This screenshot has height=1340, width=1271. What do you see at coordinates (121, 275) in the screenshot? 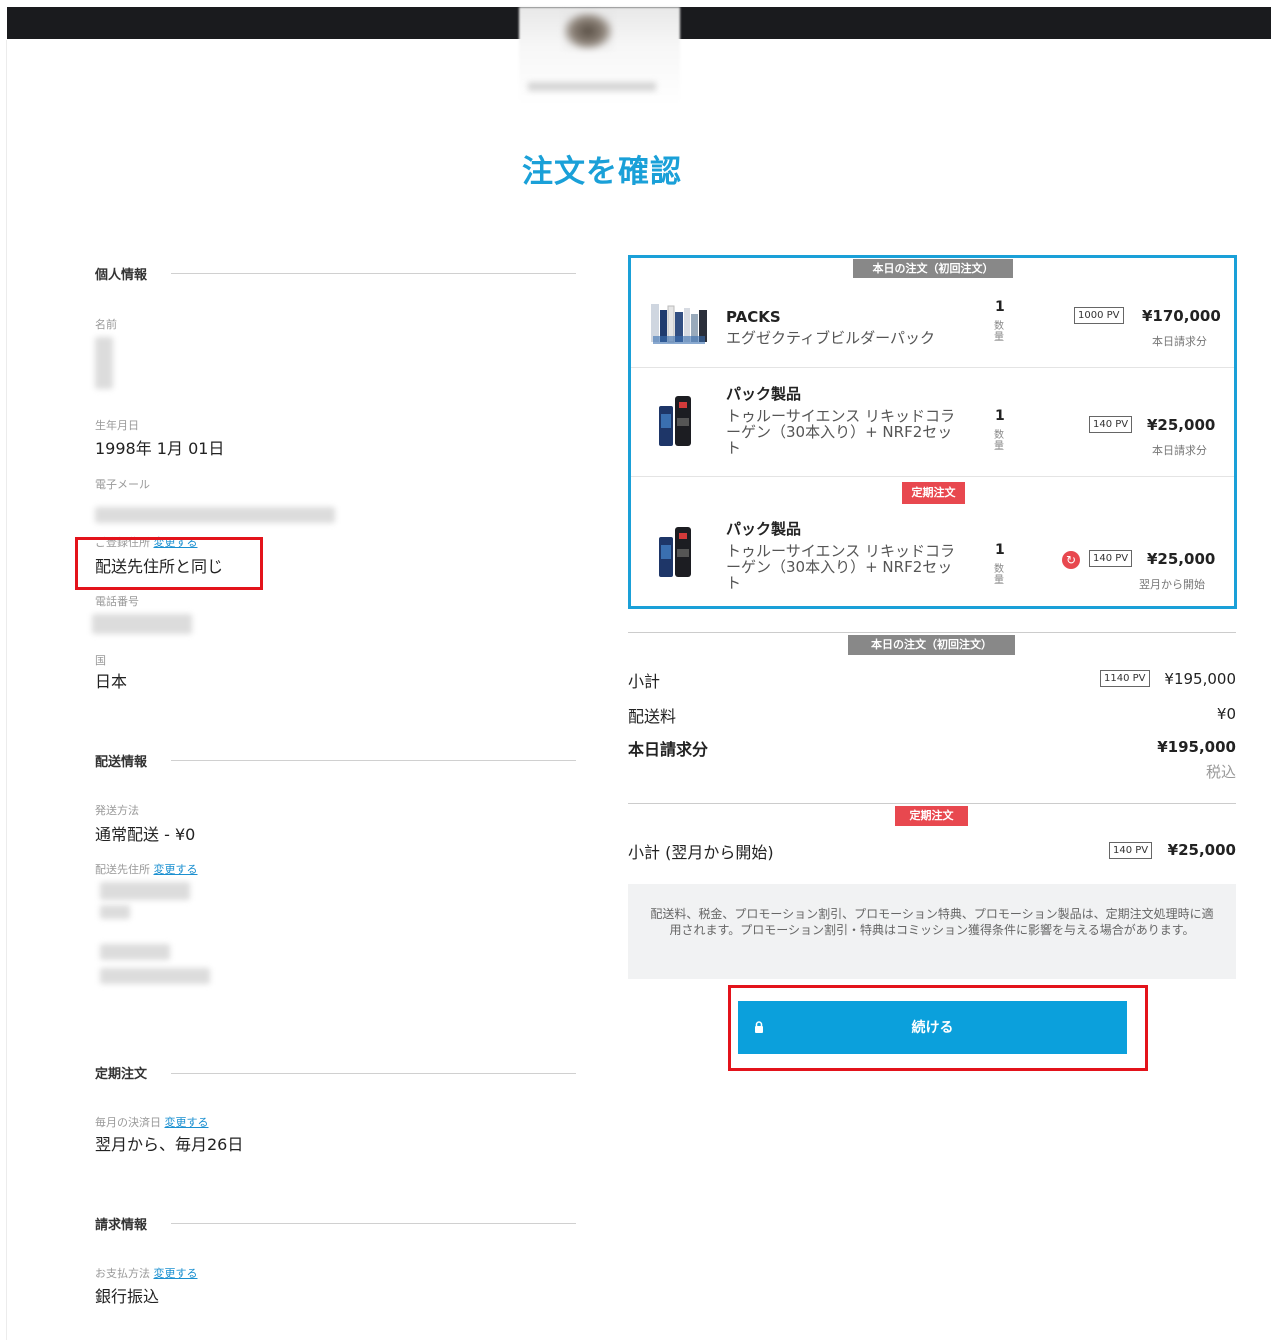
I see `section-title-personal: 個人情報` at bounding box center [121, 275].